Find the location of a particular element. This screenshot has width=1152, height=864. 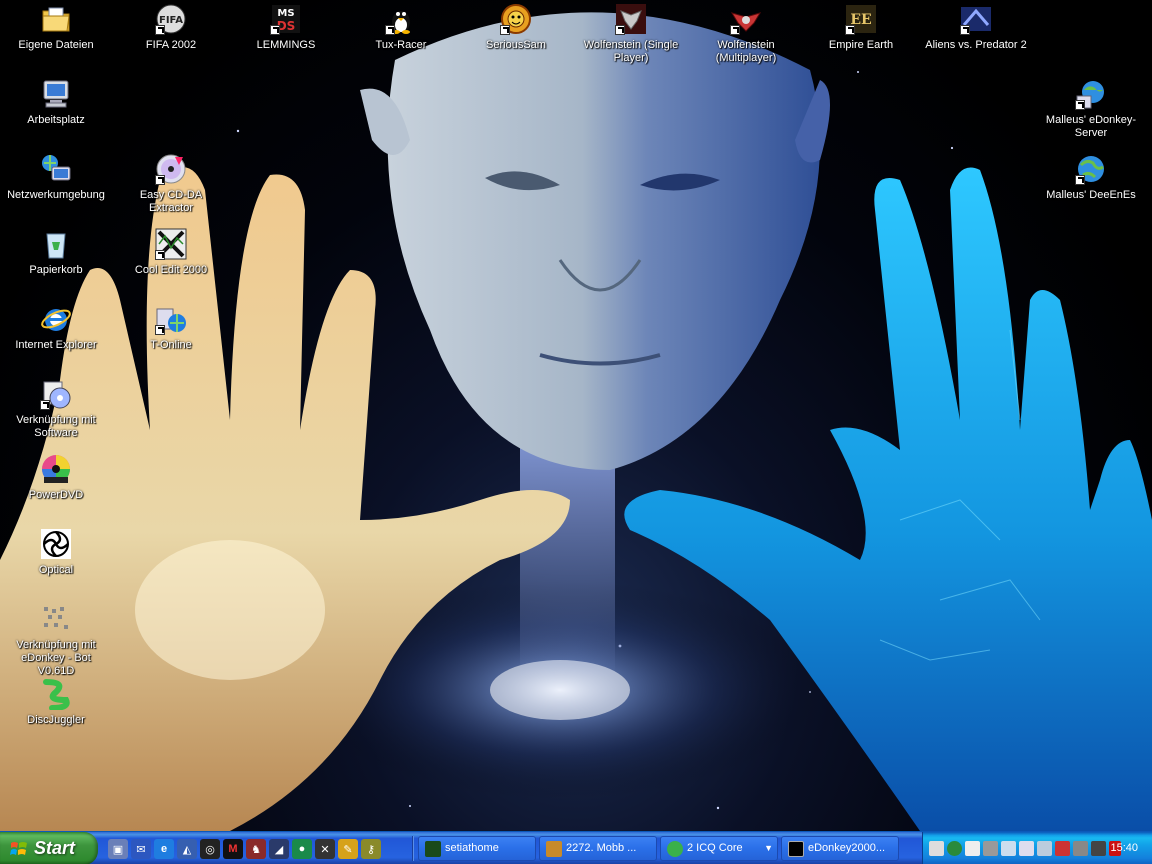

my-computer-icon is located at coordinates (56, 94).